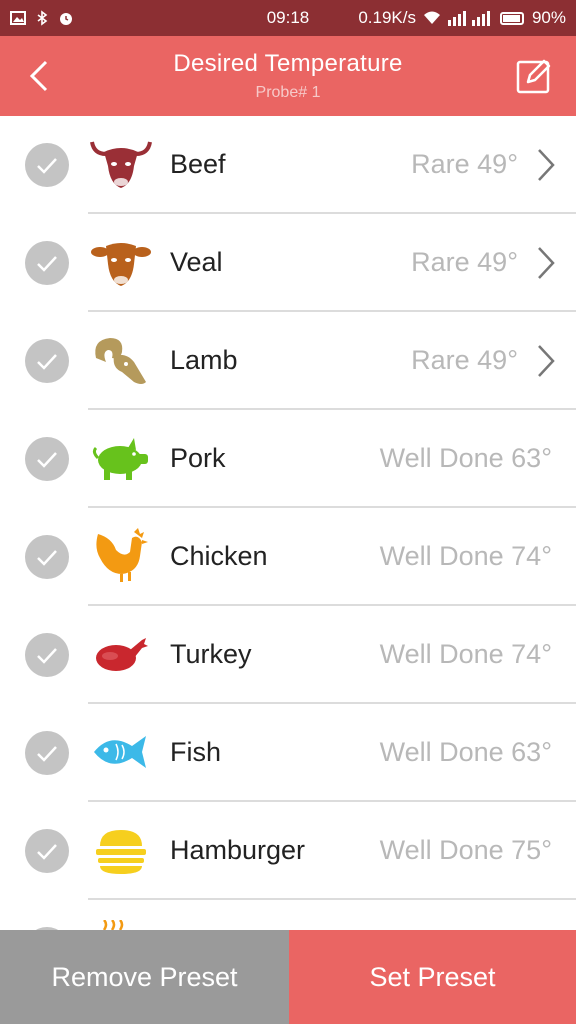 This screenshot has height=1024, width=576. What do you see at coordinates (121, 852) in the screenshot?
I see `hamburger-icon` at bounding box center [121, 852].